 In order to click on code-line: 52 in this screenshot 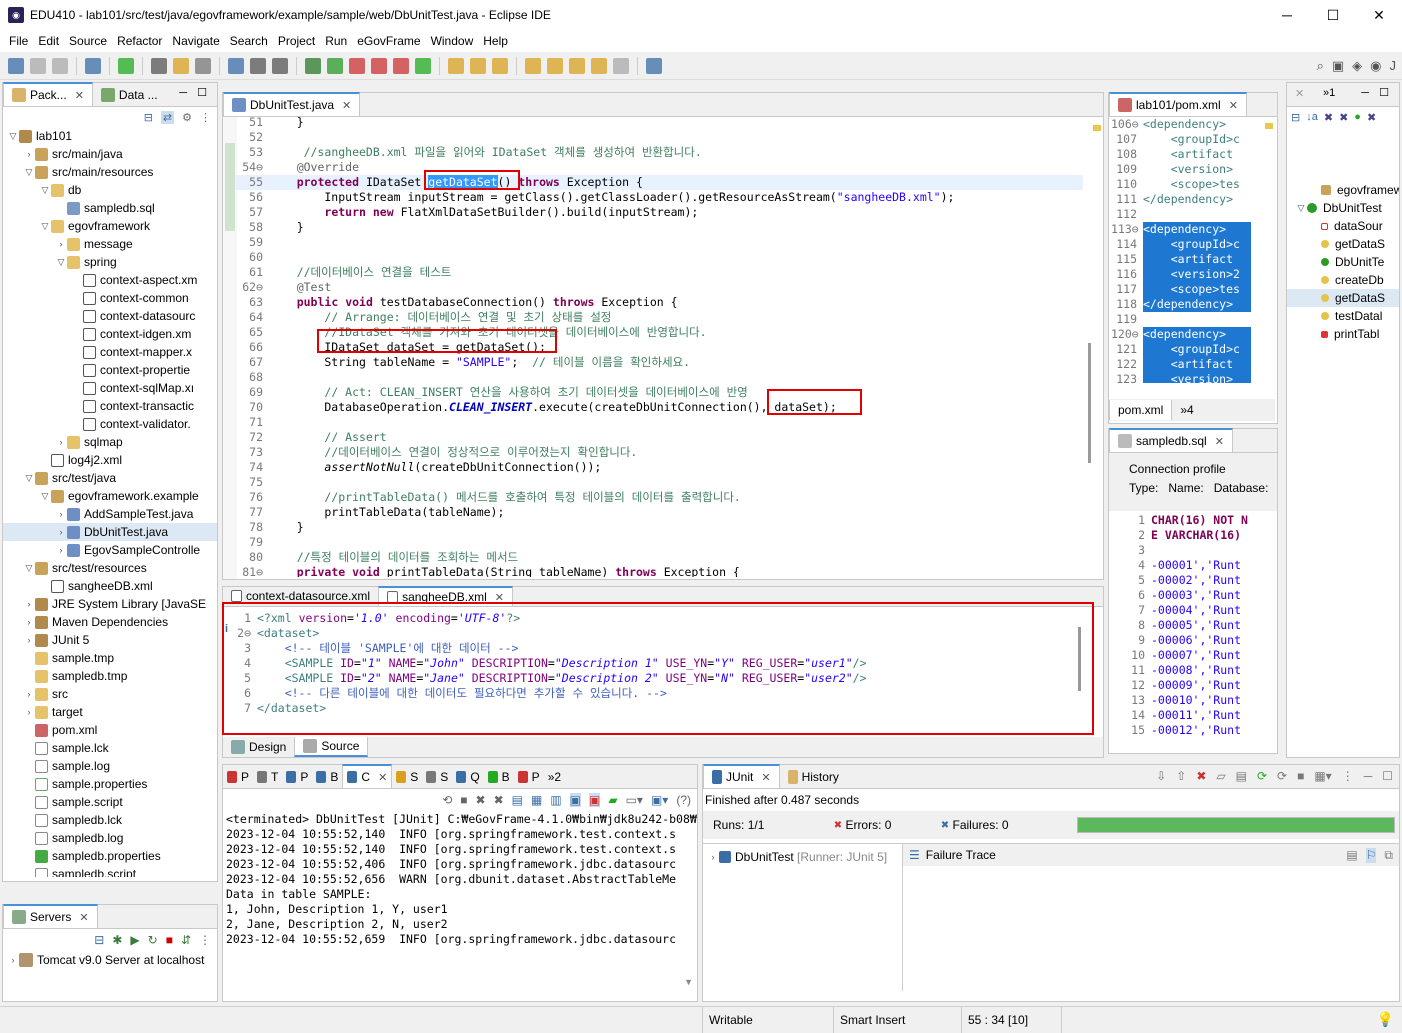, I will do `click(659, 137)`.